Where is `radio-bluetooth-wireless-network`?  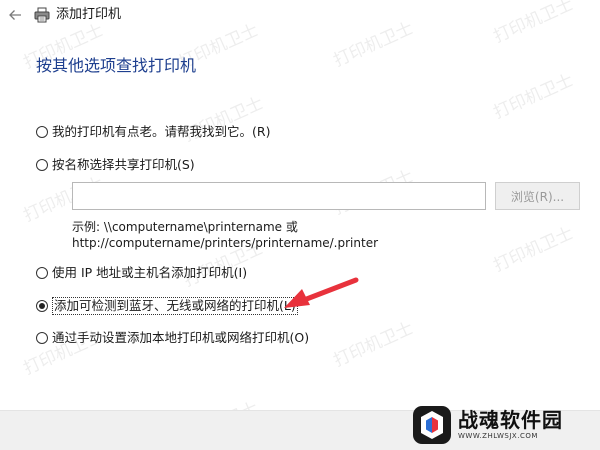
radio-bluetooth-wireless-network is located at coordinates (42, 306).